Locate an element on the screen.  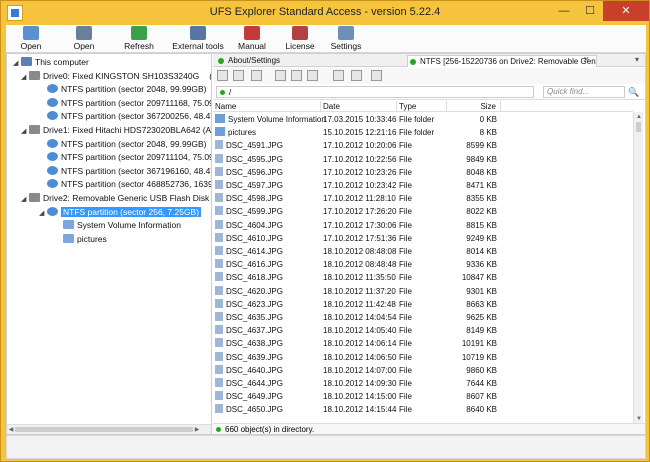
column-name: Name is located at coordinates (267, 106).